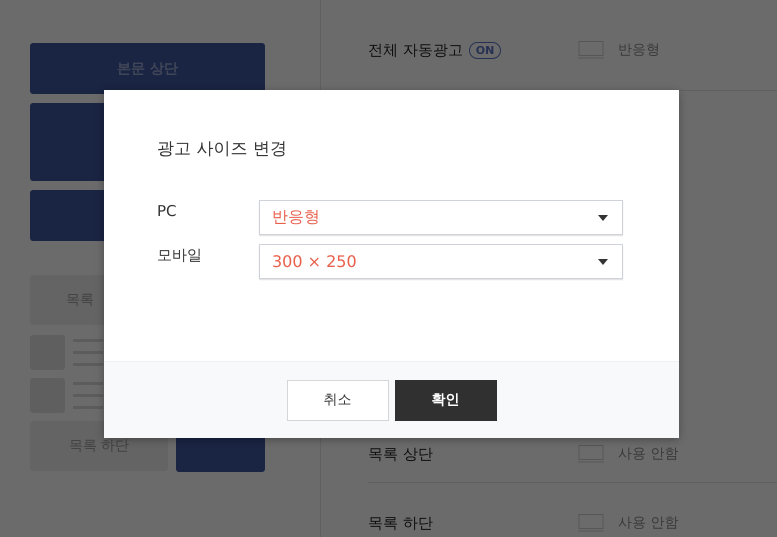 Image resolution: width=777 pixels, height=537 pixels. I want to click on field-label: PC, so click(167, 210).